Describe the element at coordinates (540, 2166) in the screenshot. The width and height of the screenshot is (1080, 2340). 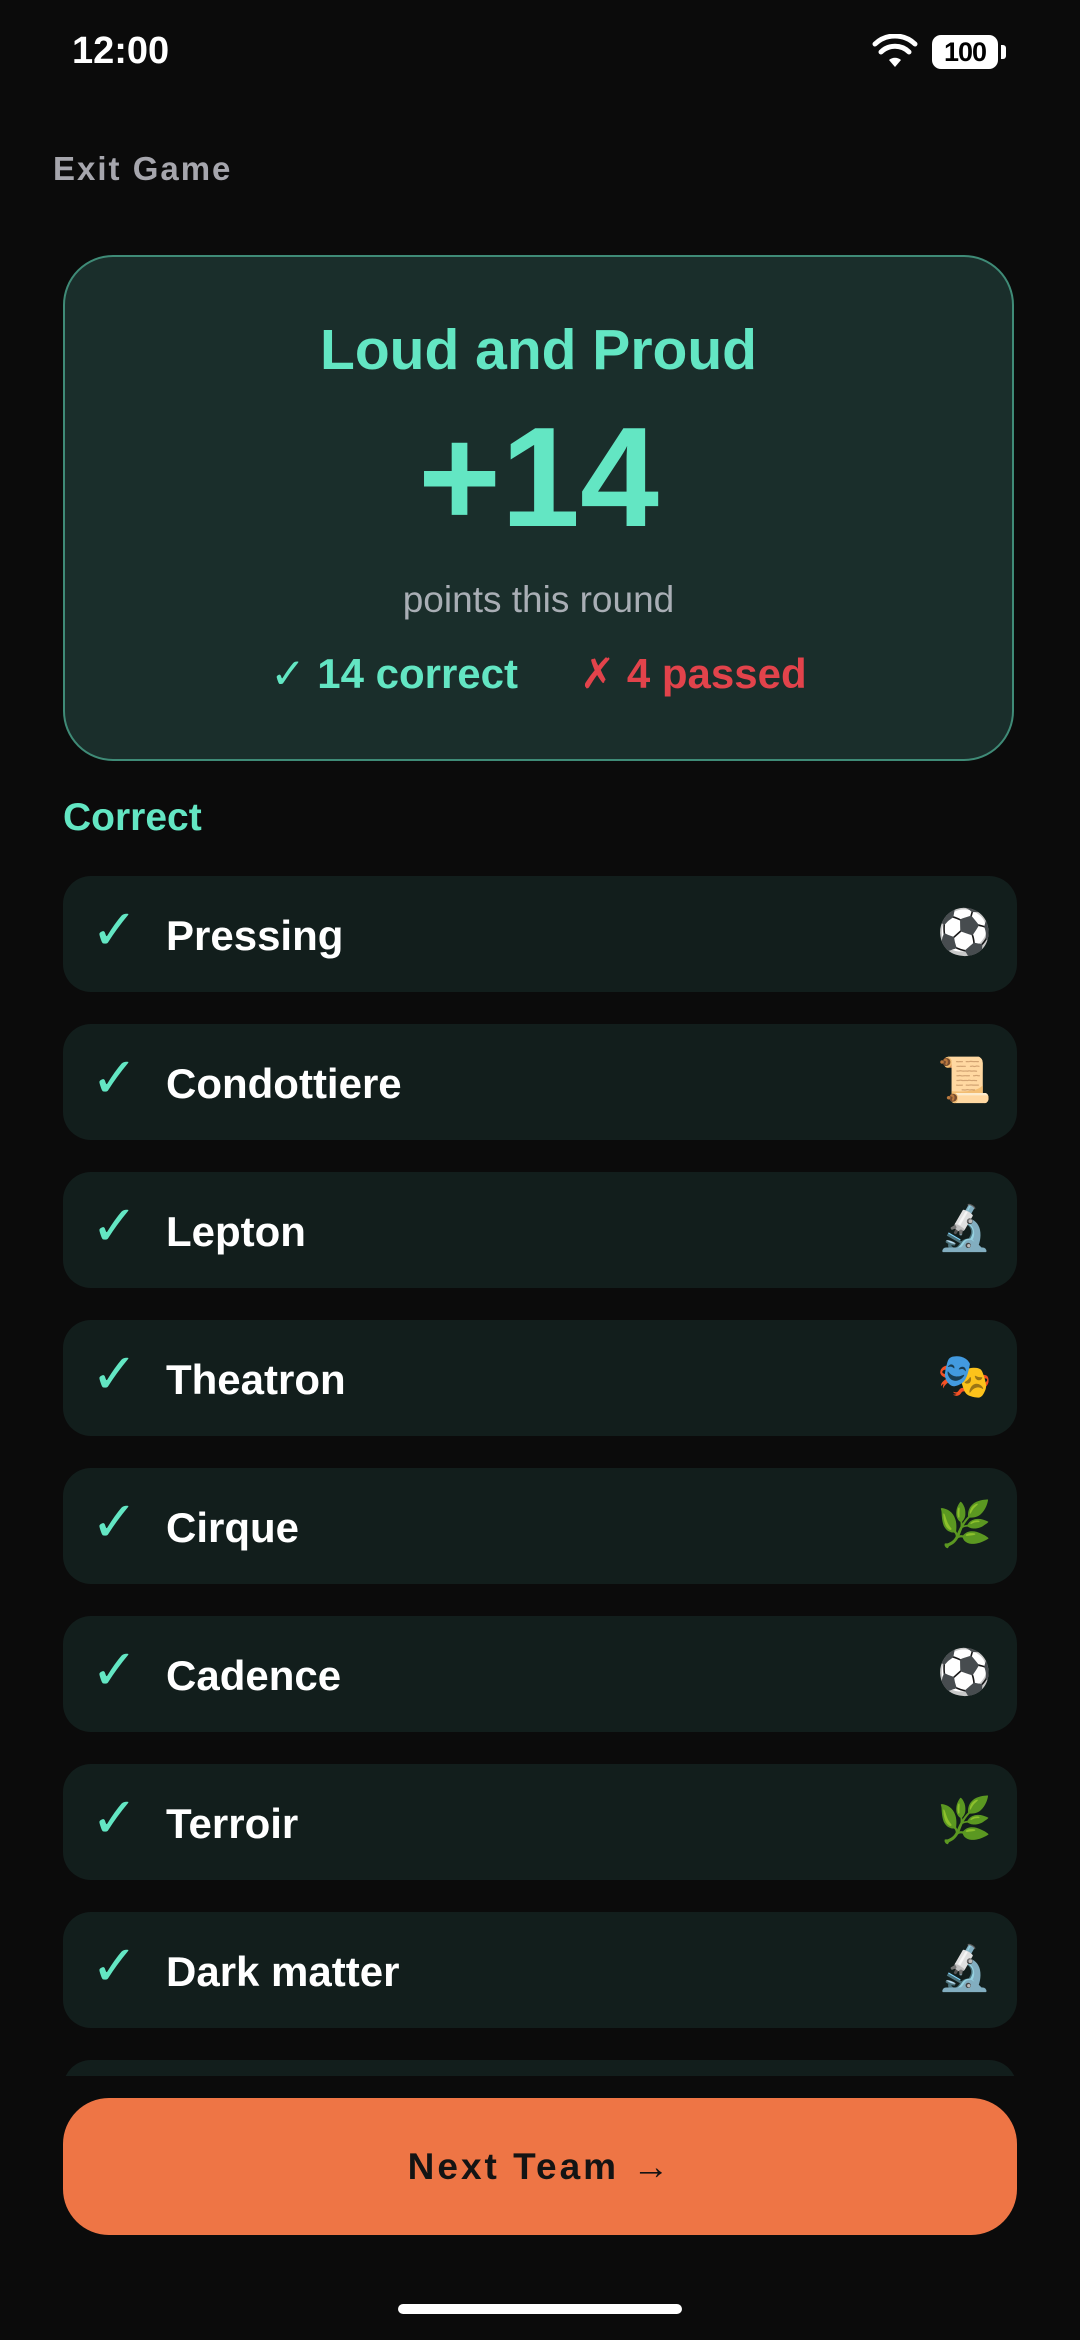
I see `next-team-button: Next Team →` at that location.